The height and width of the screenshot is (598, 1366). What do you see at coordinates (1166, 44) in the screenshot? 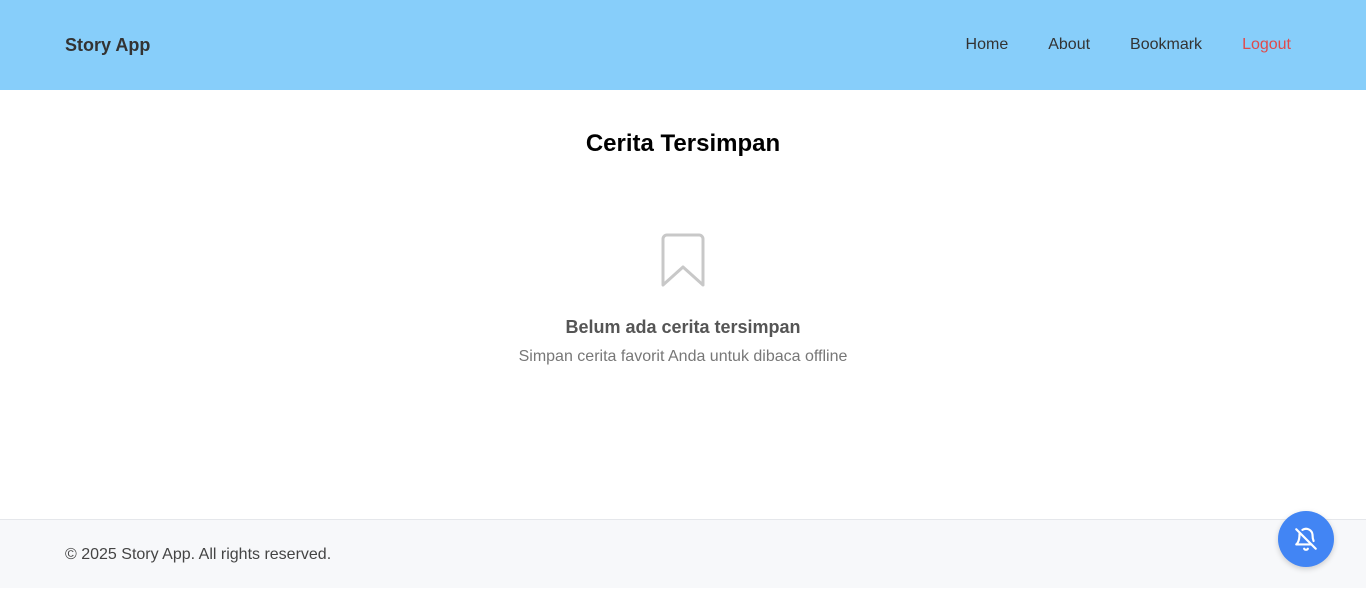
I see `nav-bookmark-link: Bookmark` at bounding box center [1166, 44].